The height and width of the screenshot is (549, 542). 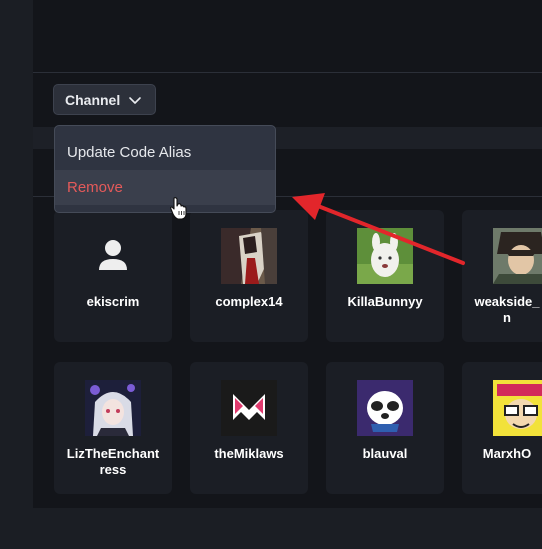 I want to click on channel-card: LizTheEnchant ress, so click(x=113, y=428).